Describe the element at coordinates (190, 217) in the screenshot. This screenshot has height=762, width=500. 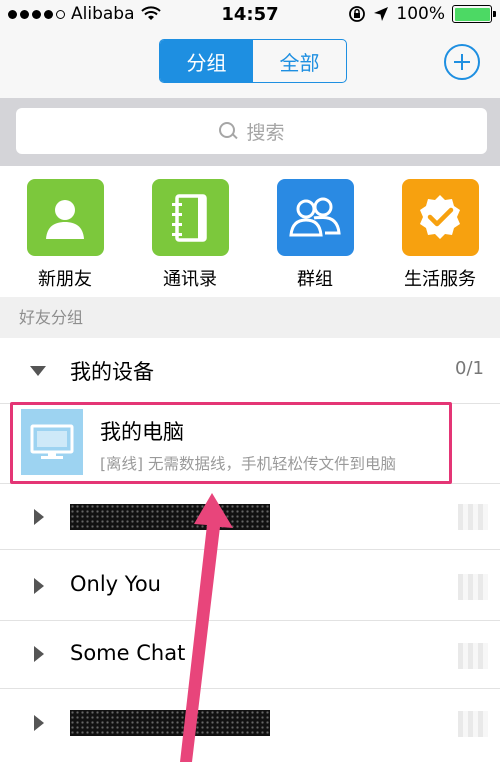
I see `address-book-icon` at that location.